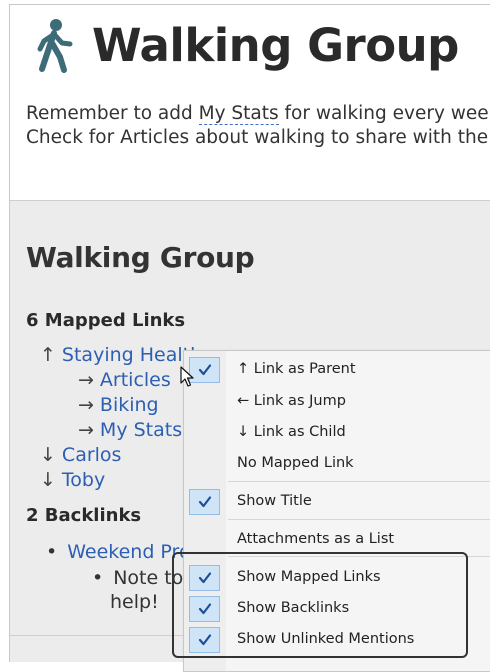  I want to click on mapped-link-item: ↓ Toby, so click(72, 480).